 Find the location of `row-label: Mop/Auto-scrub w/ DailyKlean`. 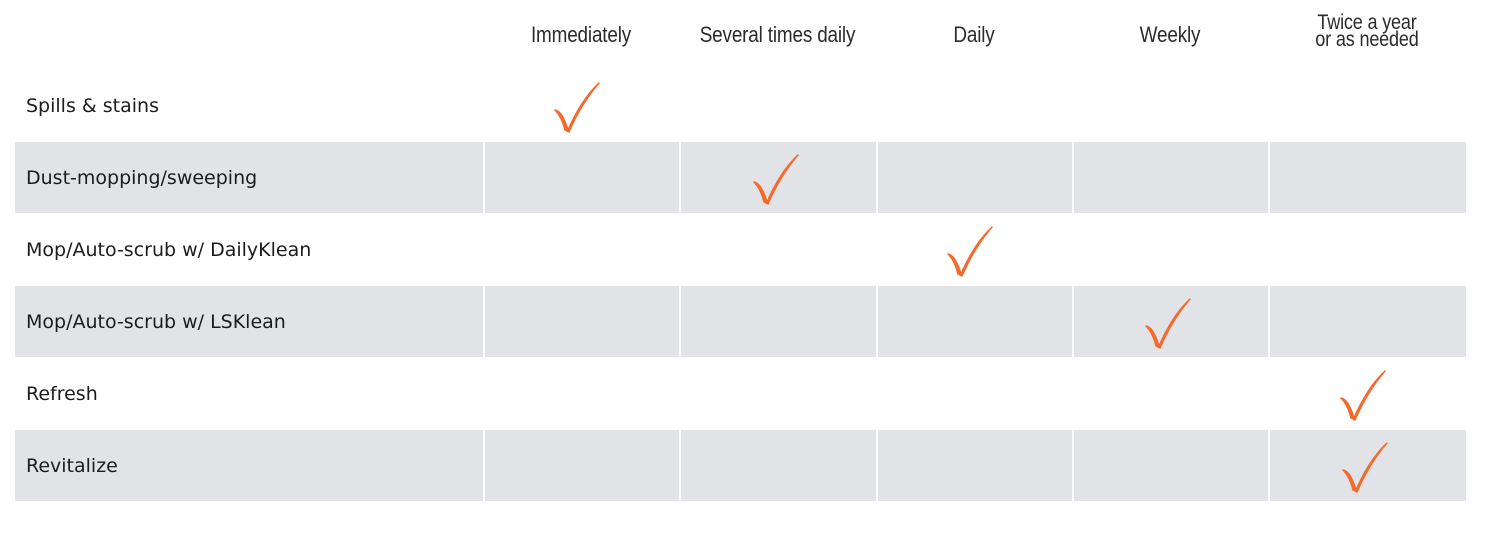

row-label: Mop/Auto-scrub w/ DailyKlean is located at coordinates (169, 249).